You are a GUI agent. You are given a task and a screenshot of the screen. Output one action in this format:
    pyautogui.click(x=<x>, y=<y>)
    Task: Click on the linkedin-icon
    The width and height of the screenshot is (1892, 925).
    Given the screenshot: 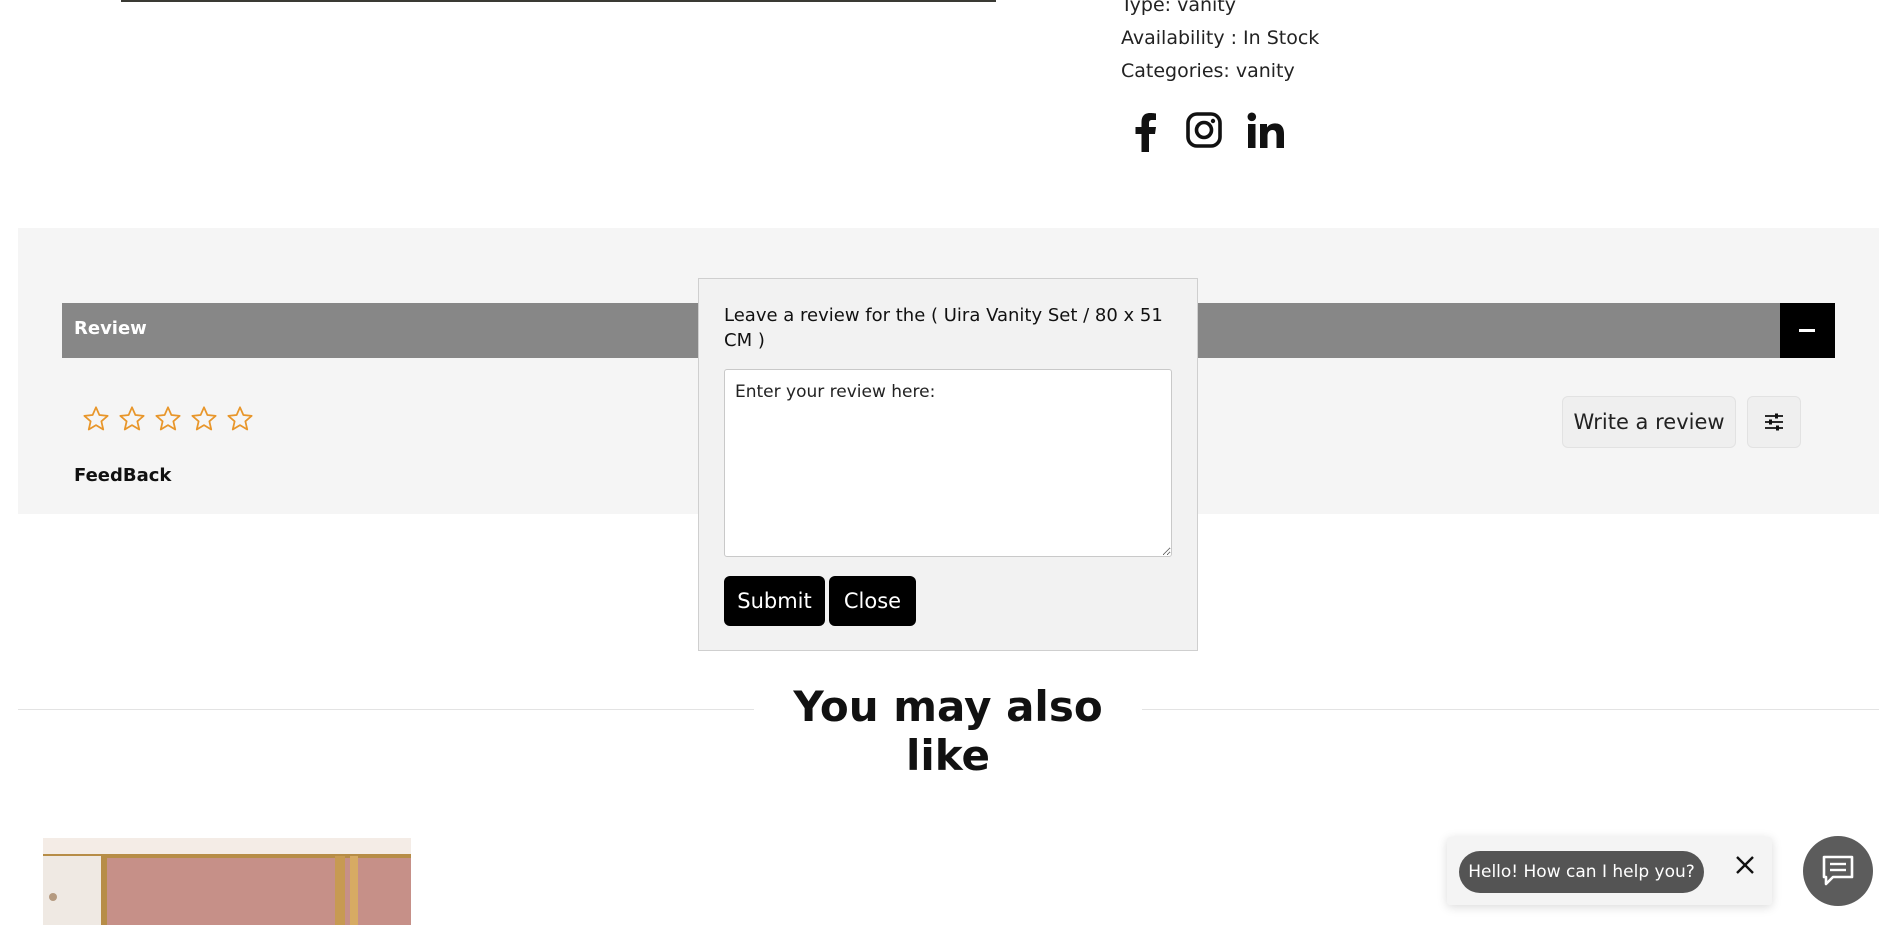 What is the action you would take?
    pyautogui.click(x=1266, y=131)
    